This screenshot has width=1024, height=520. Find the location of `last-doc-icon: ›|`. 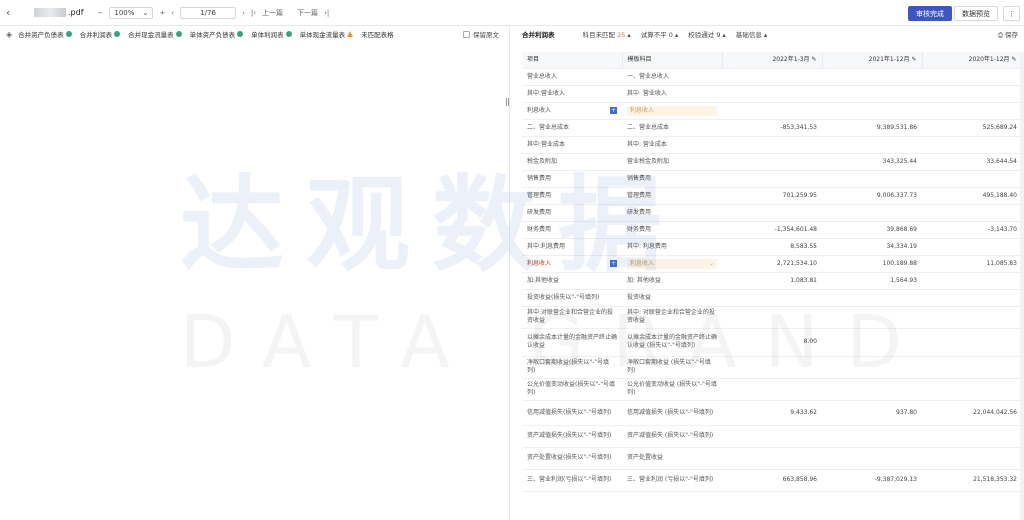

last-doc-icon: ›| is located at coordinates (326, 13).